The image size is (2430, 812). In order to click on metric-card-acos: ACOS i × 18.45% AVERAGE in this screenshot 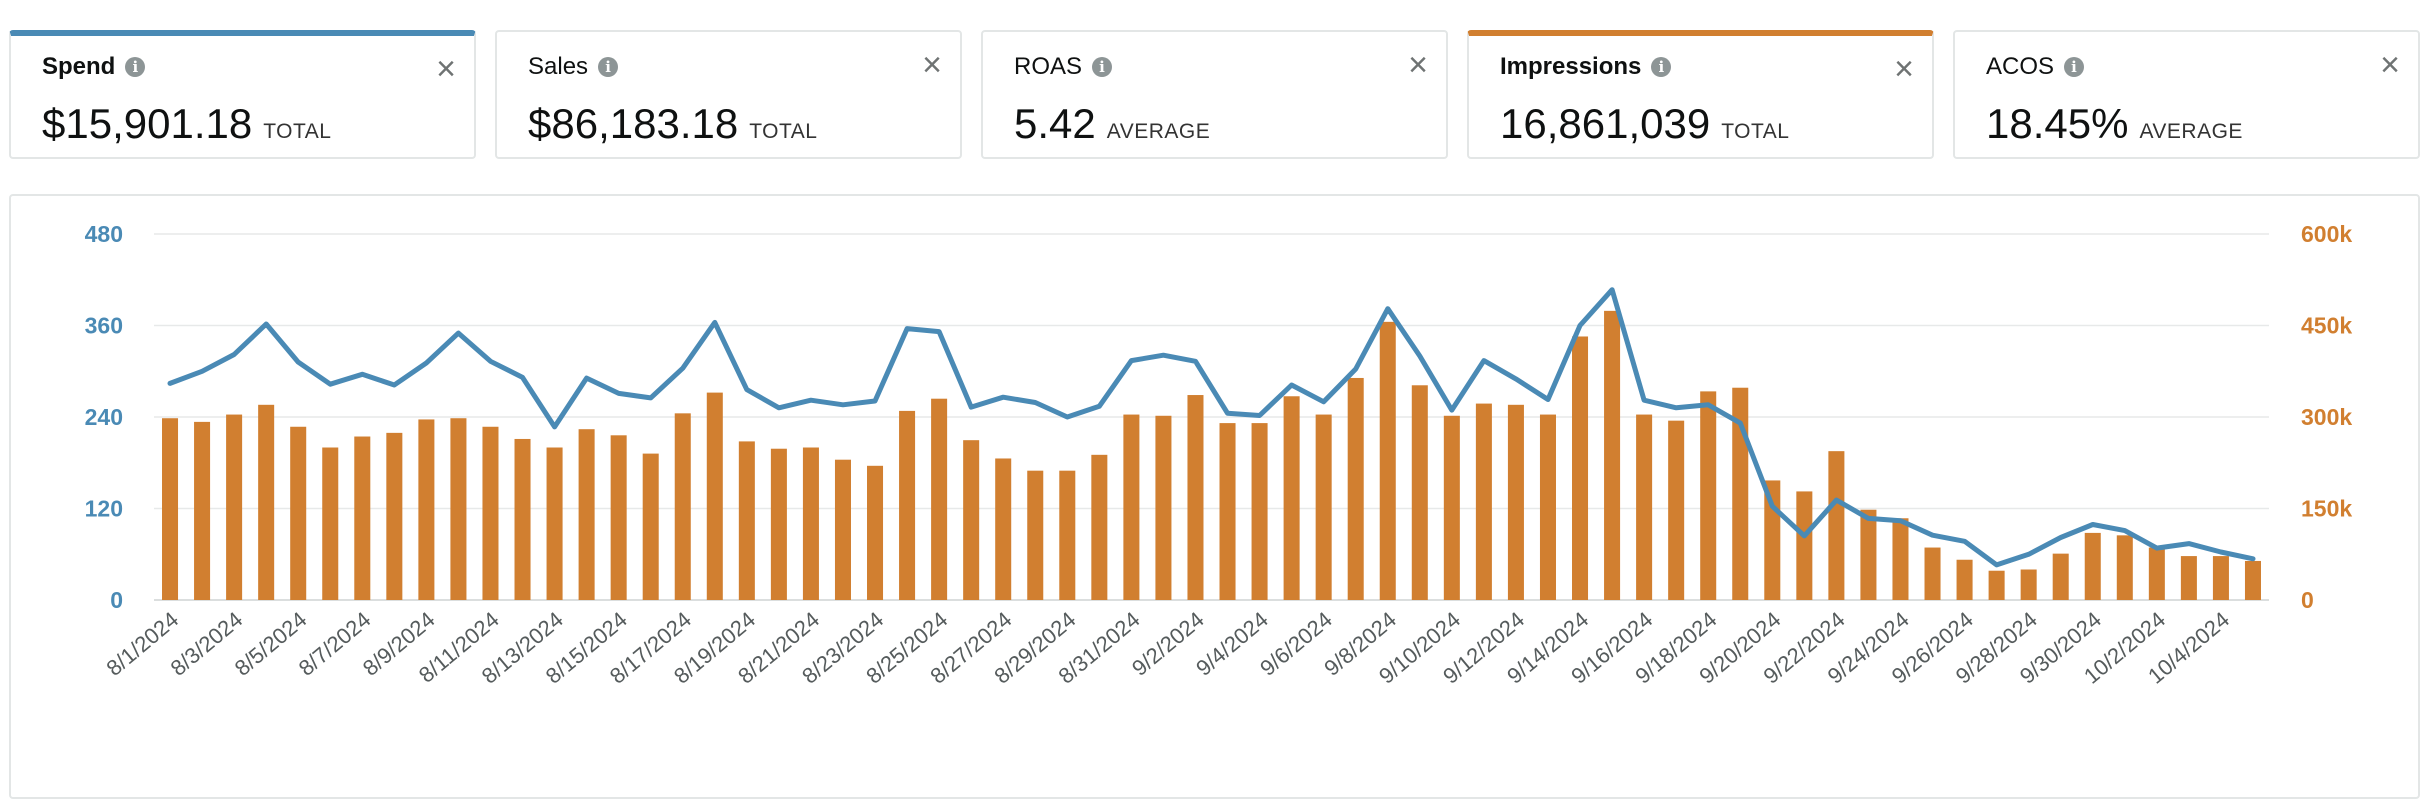, I will do `click(2186, 94)`.